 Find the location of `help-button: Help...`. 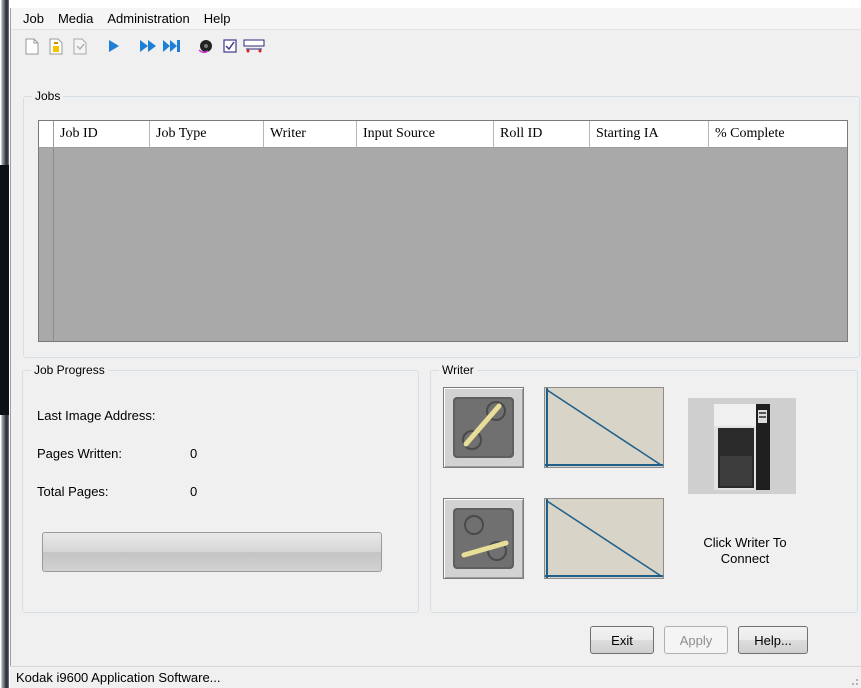

help-button: Help... is located at coordinates (773, 640).